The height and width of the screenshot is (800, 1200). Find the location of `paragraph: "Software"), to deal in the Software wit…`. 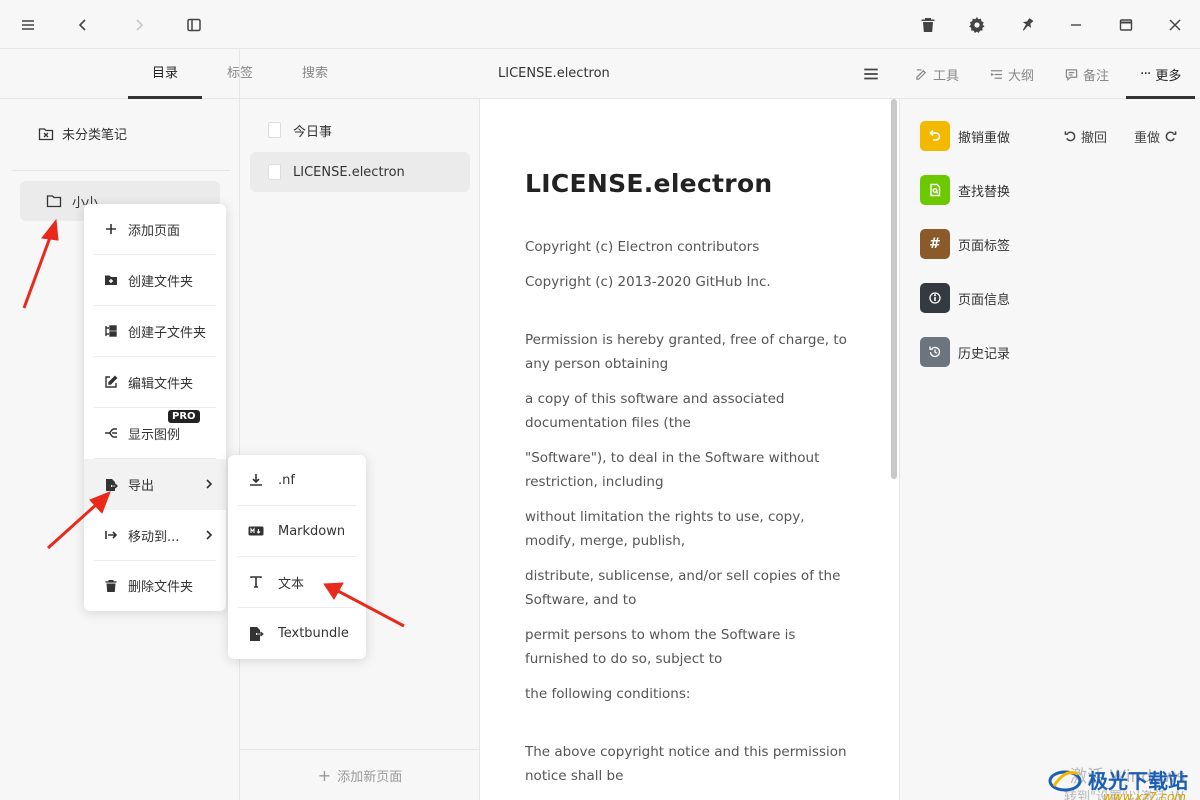

paragraph: "Software"), to deal in the Software wit… is located at coordinates (672, 470).